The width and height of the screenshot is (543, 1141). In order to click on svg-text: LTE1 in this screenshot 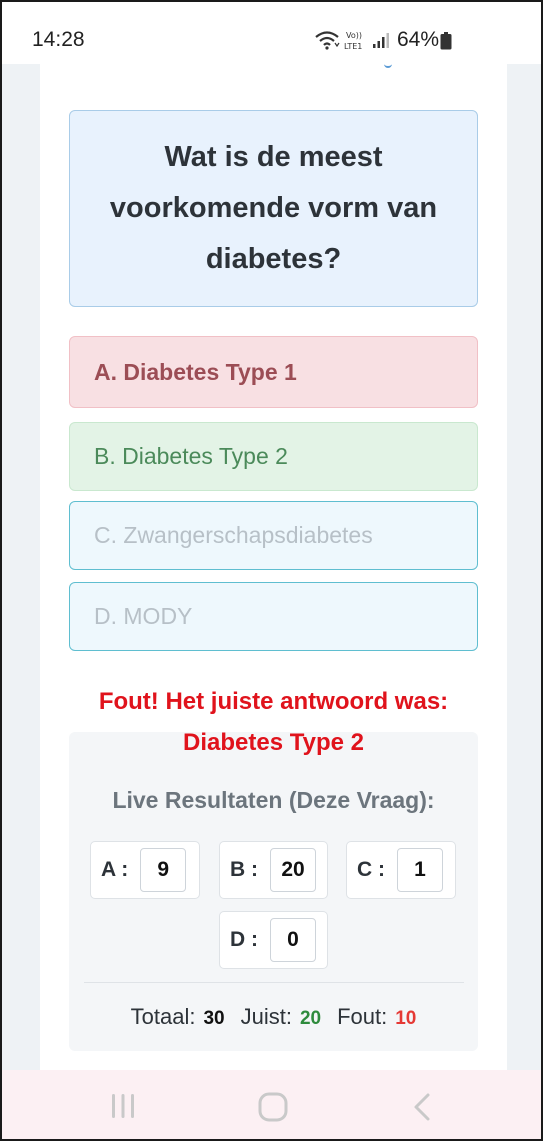, I will do `click(353, 46)`.